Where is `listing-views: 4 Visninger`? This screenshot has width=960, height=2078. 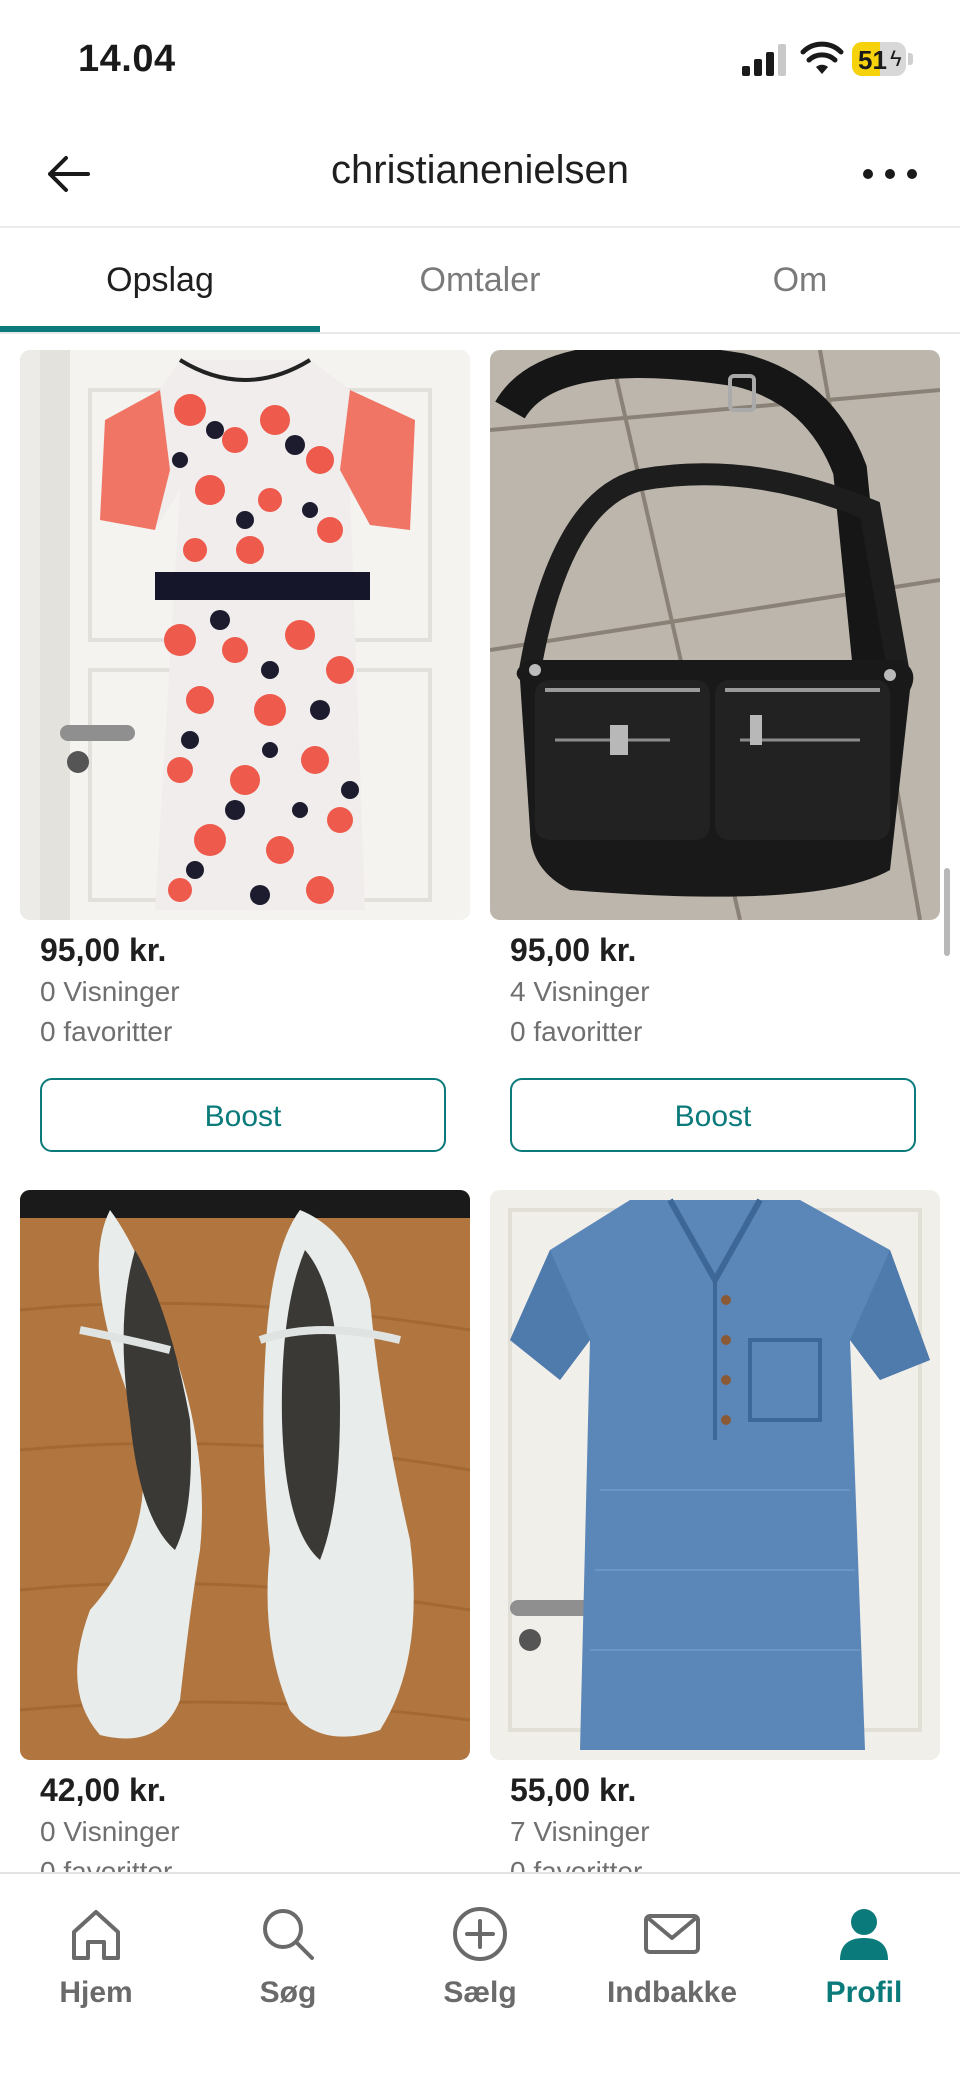
listing-views: 4 Visninger is located at coordinates (580, 991).